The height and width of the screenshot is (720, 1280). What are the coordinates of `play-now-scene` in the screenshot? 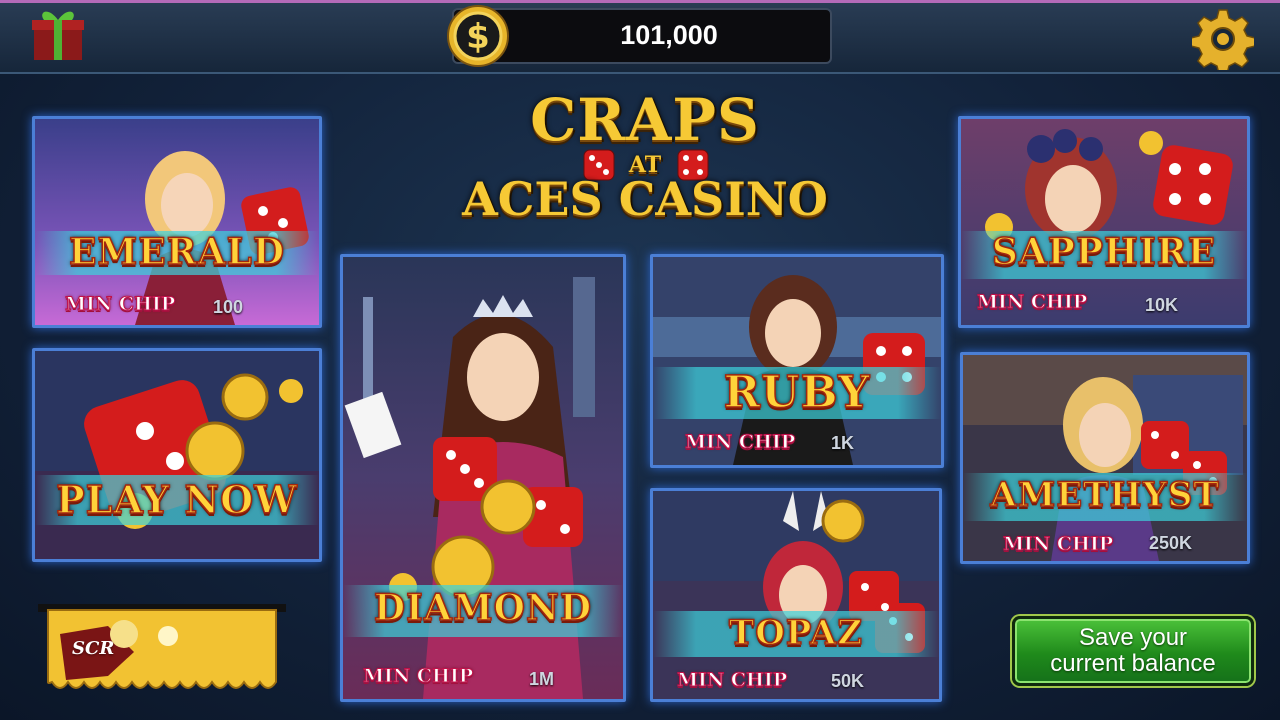 It's located at (177, 455).